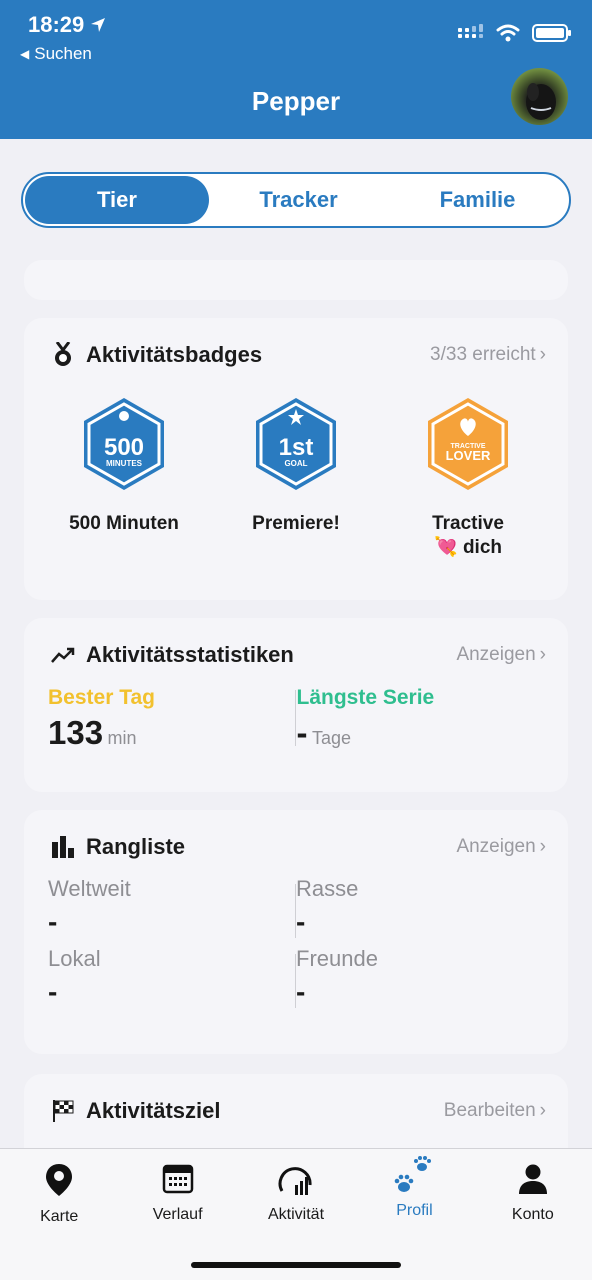 The width and height of the screenshot is (592, 1280). I want to click on tab-tracker: Tracker, so click(298, 200).